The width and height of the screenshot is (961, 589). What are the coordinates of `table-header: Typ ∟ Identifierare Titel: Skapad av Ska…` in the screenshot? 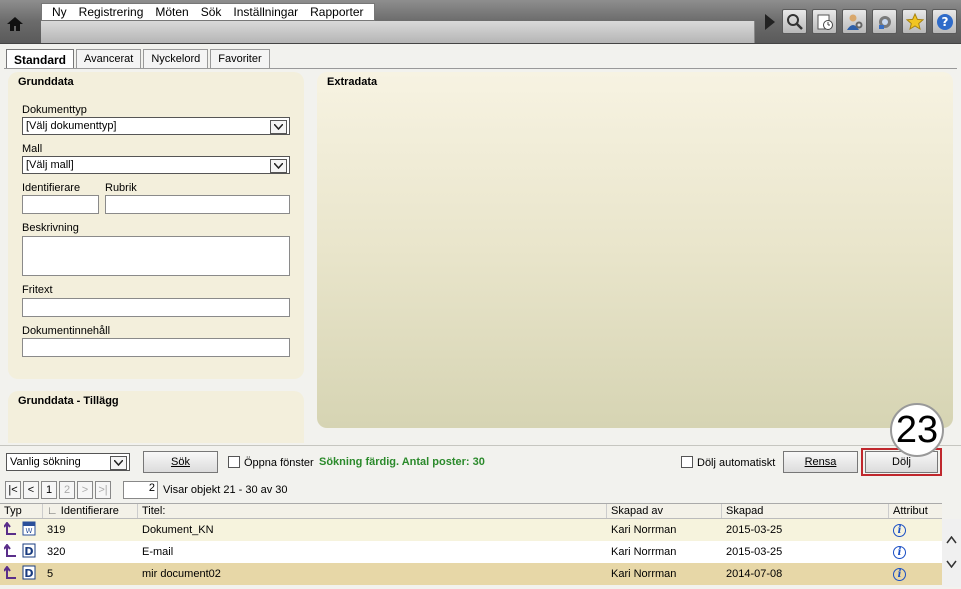 It's located at (471, 511).